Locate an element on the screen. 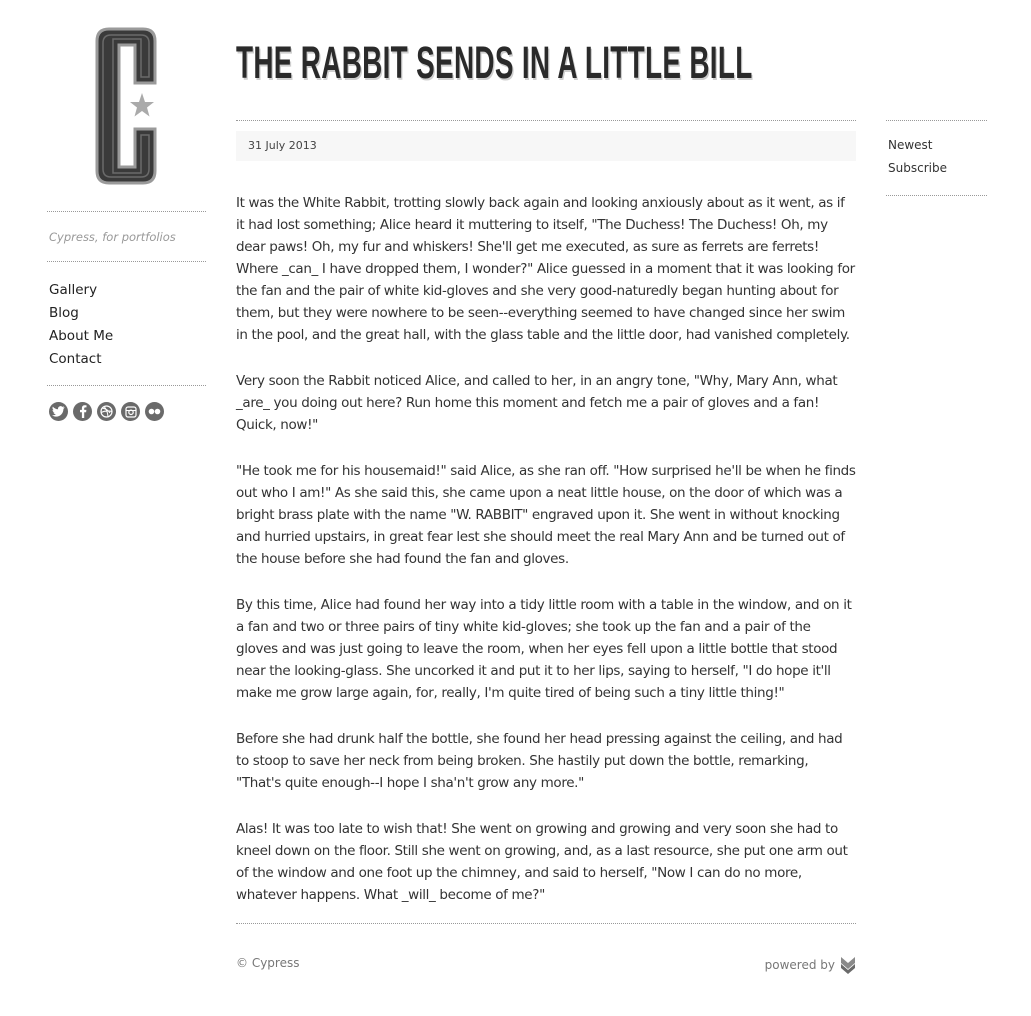  powered-by-link: powered by is located at coordinates (810, 965).